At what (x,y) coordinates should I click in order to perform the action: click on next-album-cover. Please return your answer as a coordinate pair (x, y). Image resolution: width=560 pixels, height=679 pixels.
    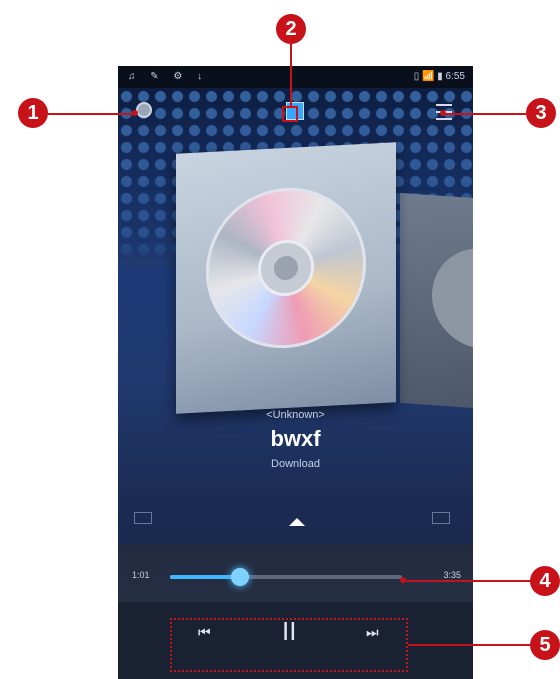
    Looking at the image, I should click on (436, 301).